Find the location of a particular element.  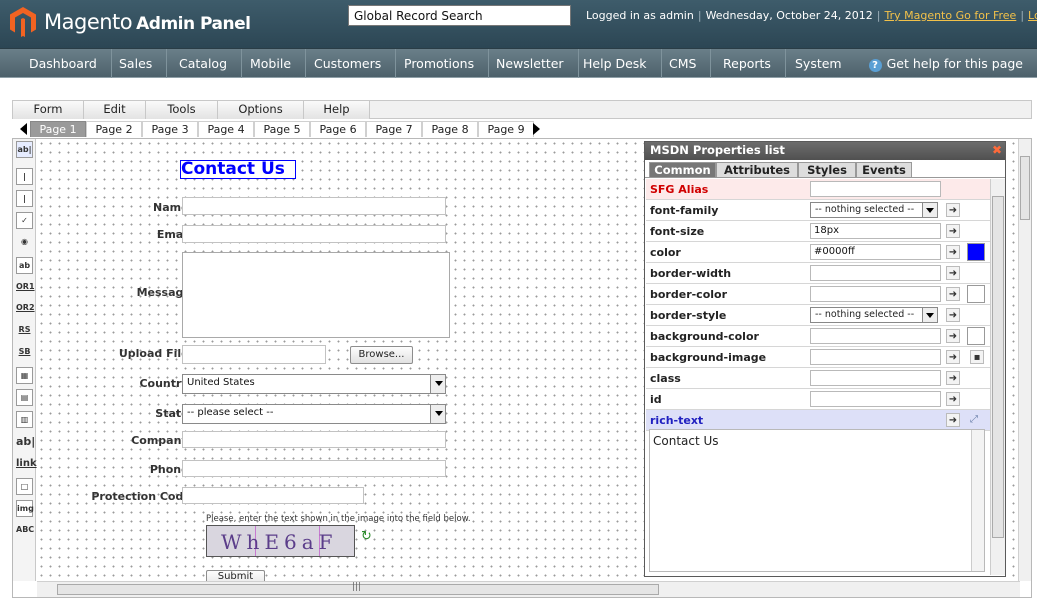

nav-item-system: System is located at coordinates (818, 63).